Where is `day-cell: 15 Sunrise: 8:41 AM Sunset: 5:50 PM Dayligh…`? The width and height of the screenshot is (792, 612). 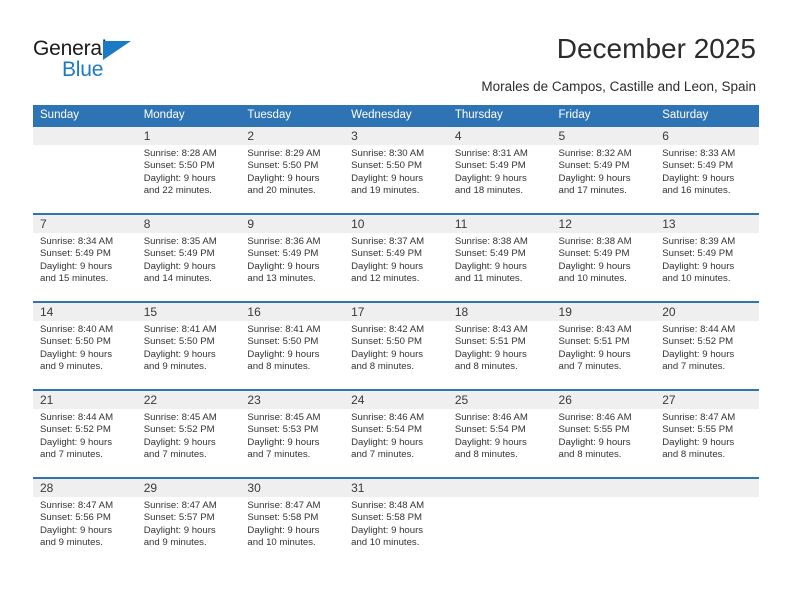
day-cell: 15 Sunrise: 8:41 AM Sunset: 5:50 PM Dayligh… is located at coordinates (188, 345).